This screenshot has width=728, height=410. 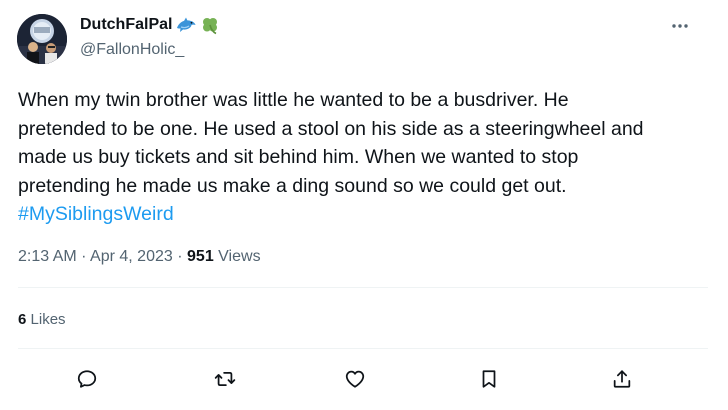 I want to click on tweet-meta: 2:13 AM · Apr 4, 2023 · 951 Views, so click(x=139, y=257).